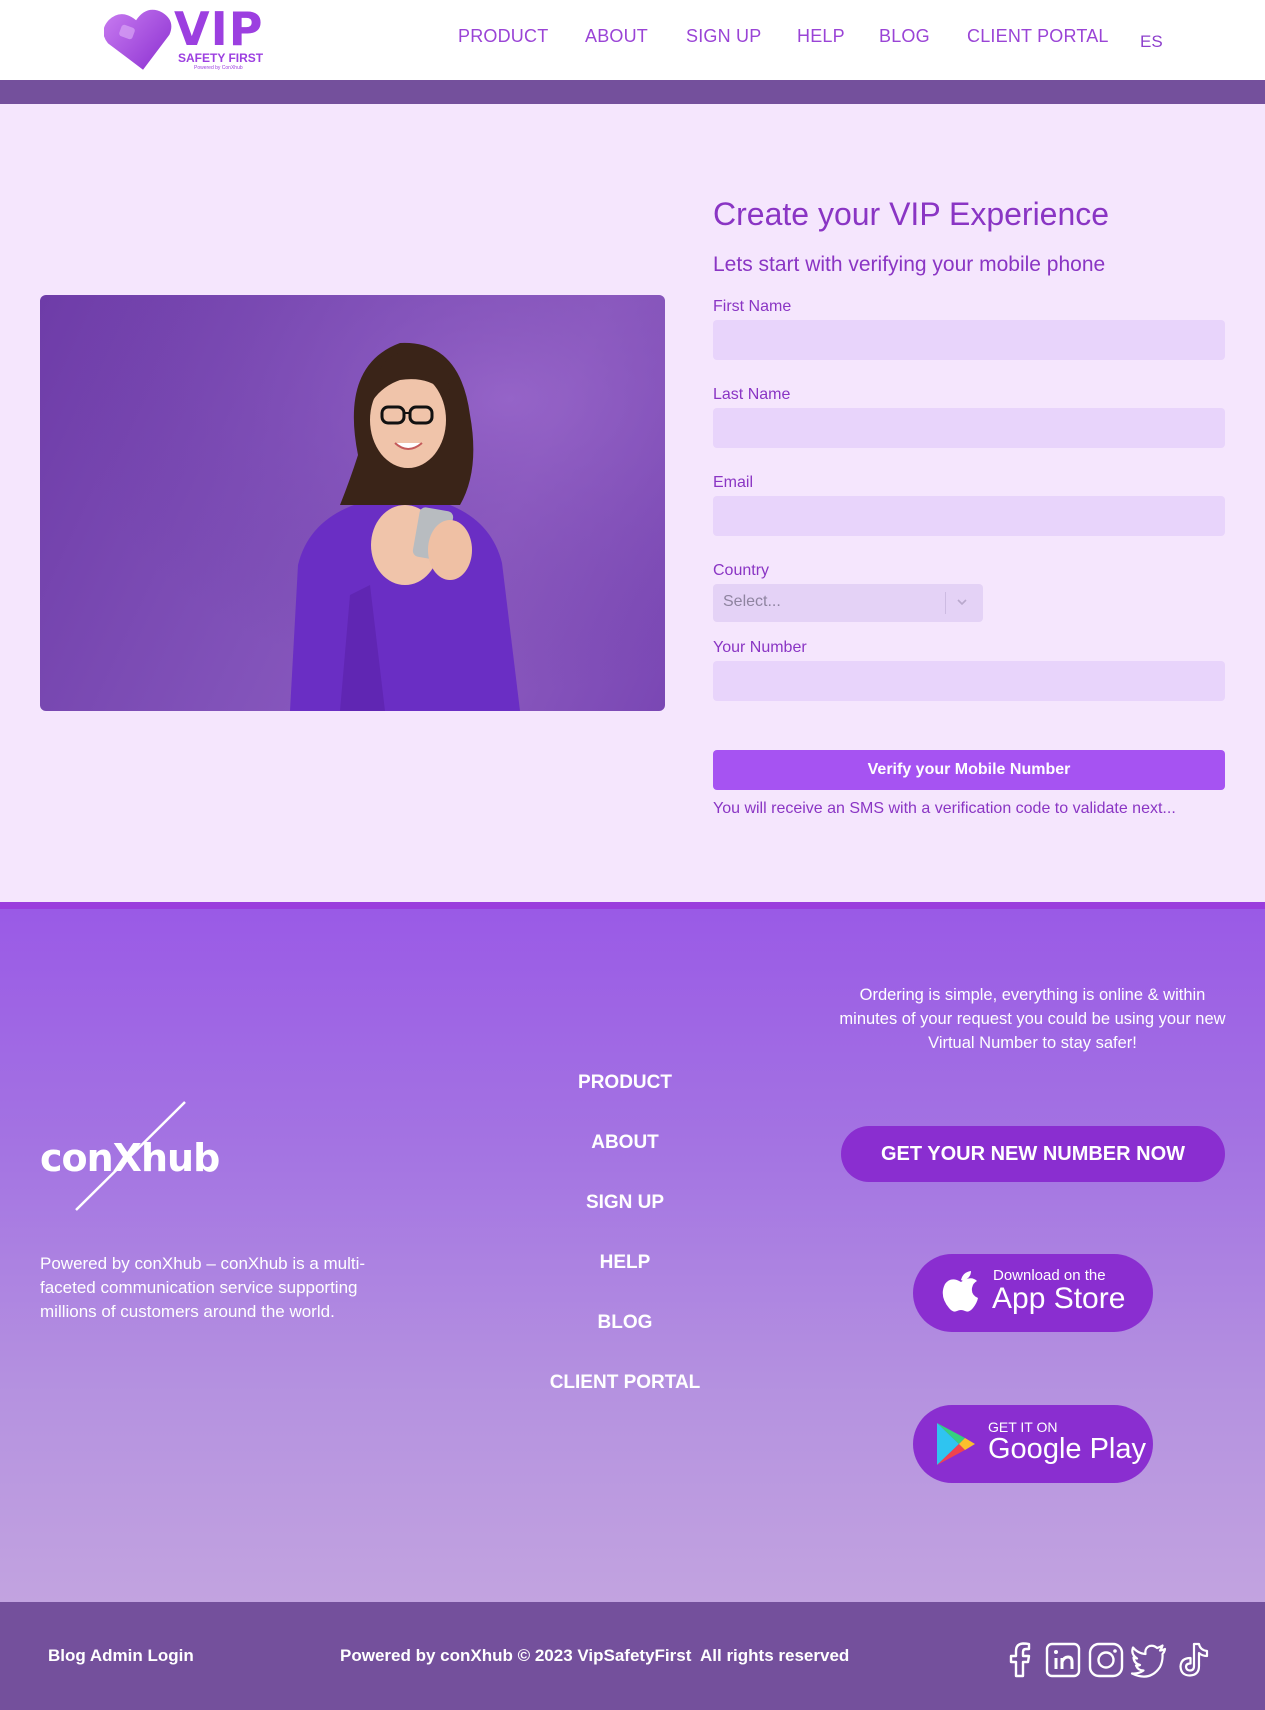  I want to click on google-play-icon, so click(956, 1444).